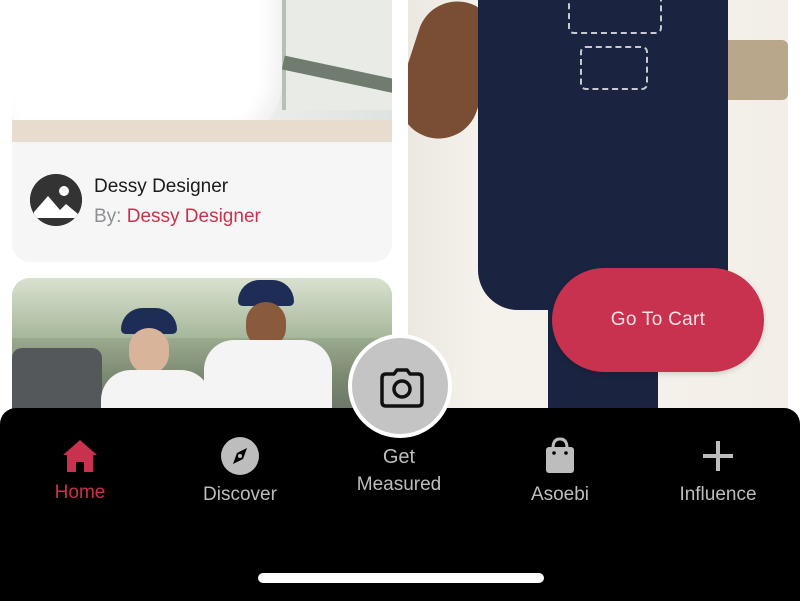 This screenshot has height=601, width=800. I want to click on image-placeholder-icon, so click(56, 200).